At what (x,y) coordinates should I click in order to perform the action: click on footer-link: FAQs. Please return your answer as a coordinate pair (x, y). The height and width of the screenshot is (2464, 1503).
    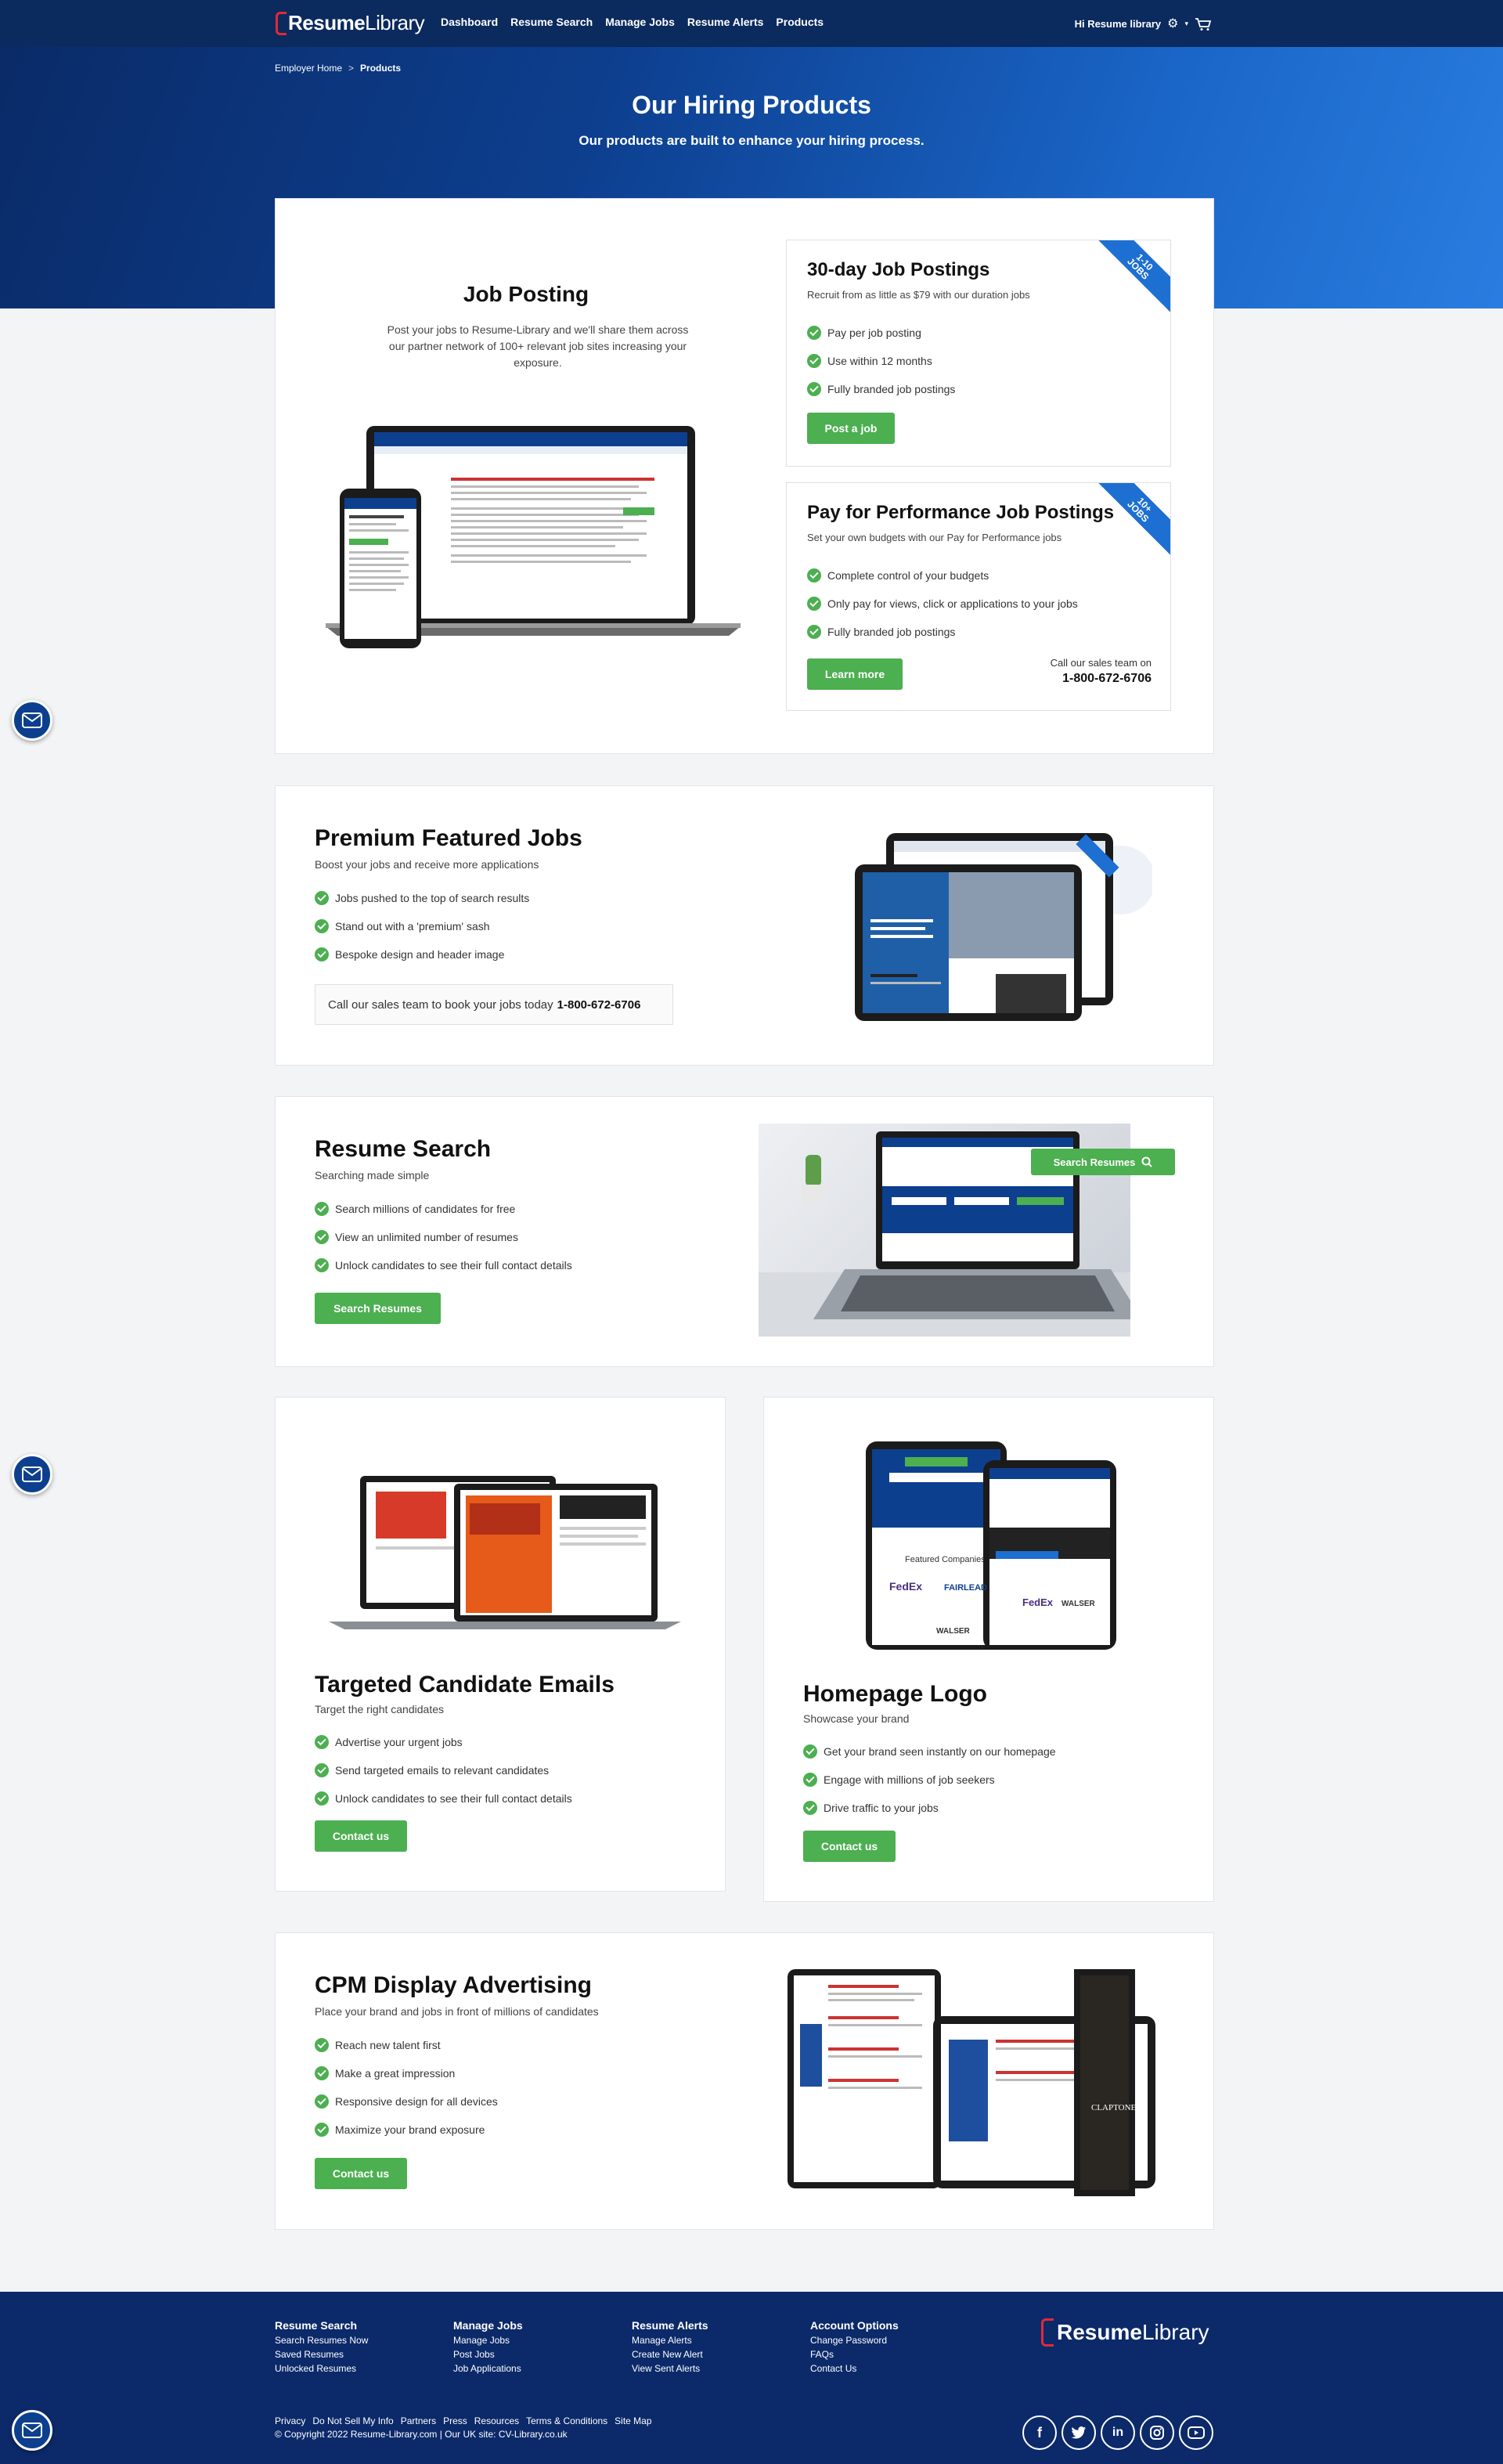
    Looking at the image, I should click on (854, 2354).